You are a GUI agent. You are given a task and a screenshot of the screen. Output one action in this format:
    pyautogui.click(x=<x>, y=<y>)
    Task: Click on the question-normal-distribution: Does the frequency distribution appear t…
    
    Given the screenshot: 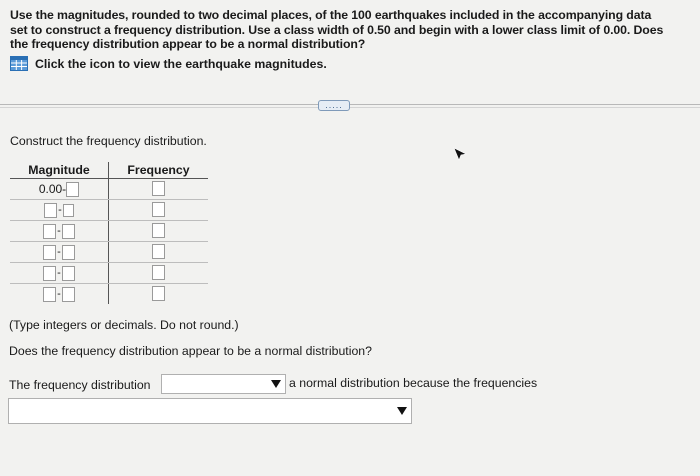 What is the action you would take?
    pyautogui.click(x=190, y=351)
    